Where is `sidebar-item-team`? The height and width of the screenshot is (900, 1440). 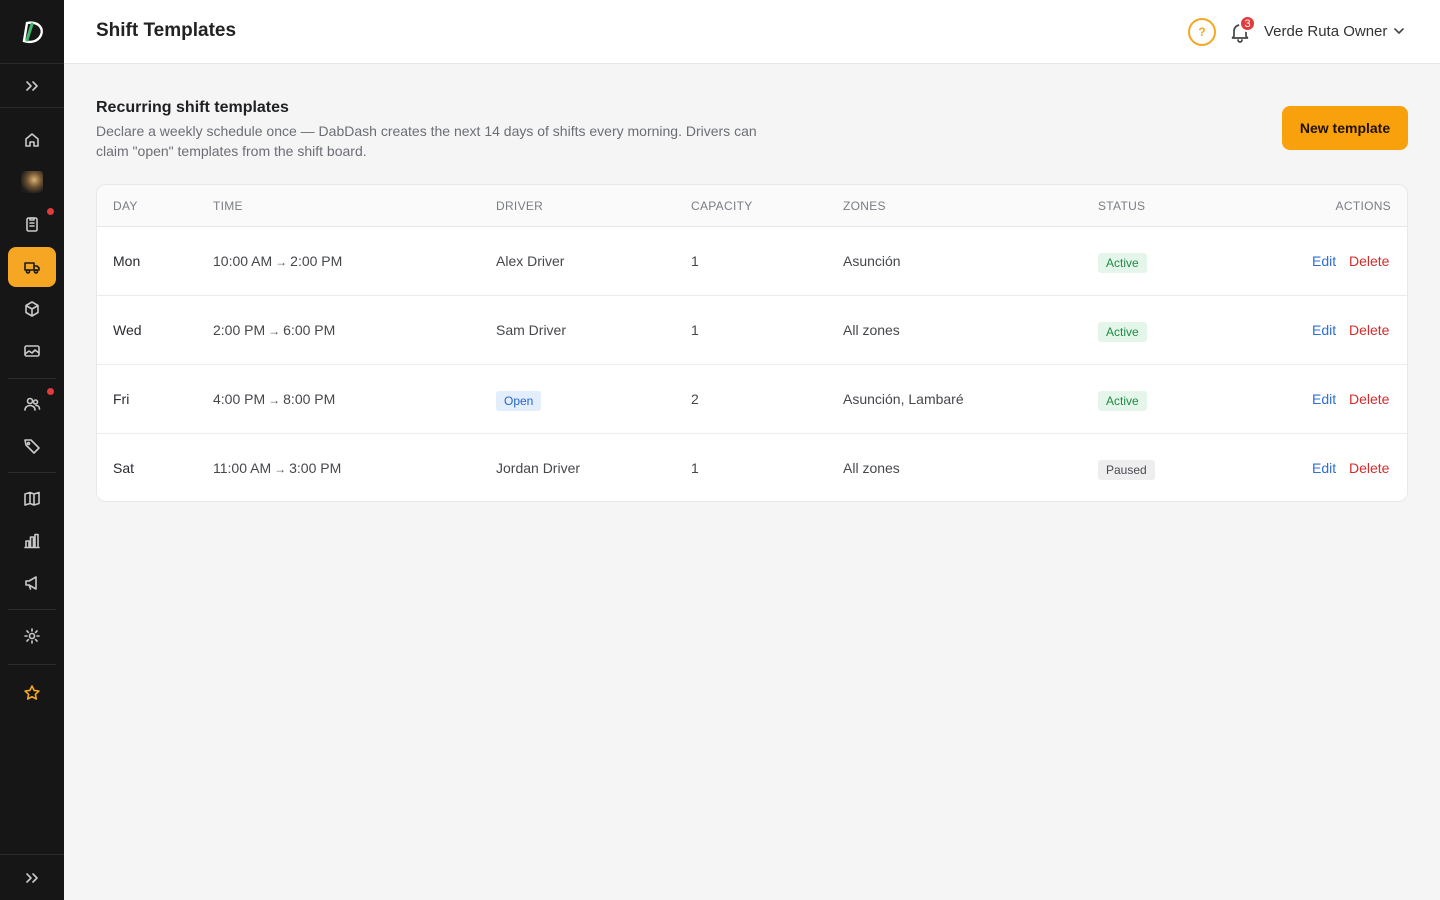 sidebar-item-team is located at coordinates (32, 404).